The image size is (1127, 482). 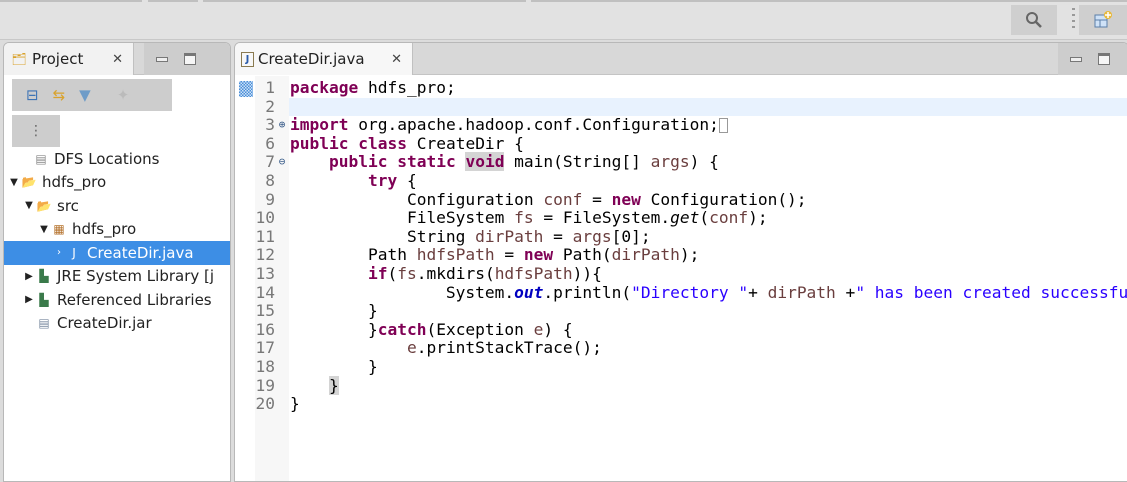 What do you see at coordinates (68, 205) in the screenshot?
I see `tree-item-label: src` at bounding box center [68, 205].